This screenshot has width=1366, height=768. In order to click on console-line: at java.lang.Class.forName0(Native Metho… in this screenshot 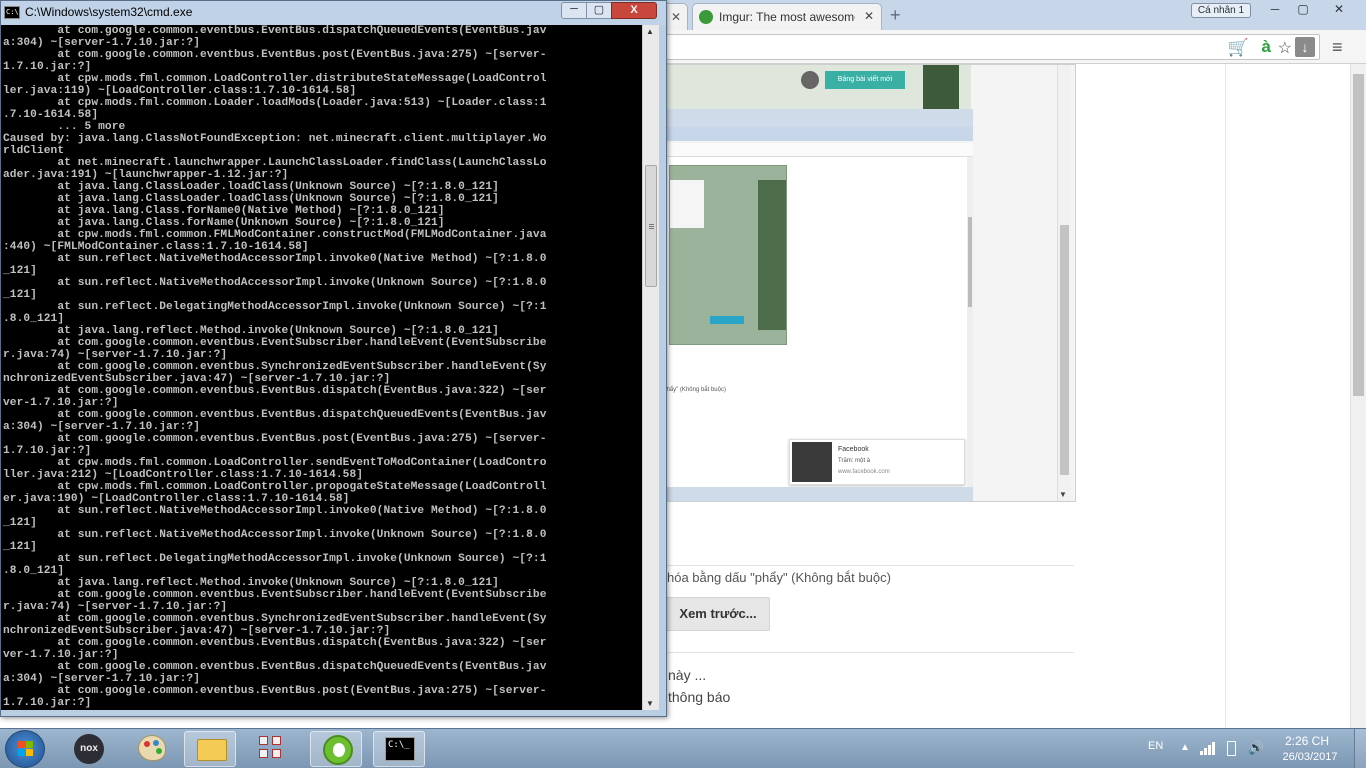, I will do `click(224, 211)`.